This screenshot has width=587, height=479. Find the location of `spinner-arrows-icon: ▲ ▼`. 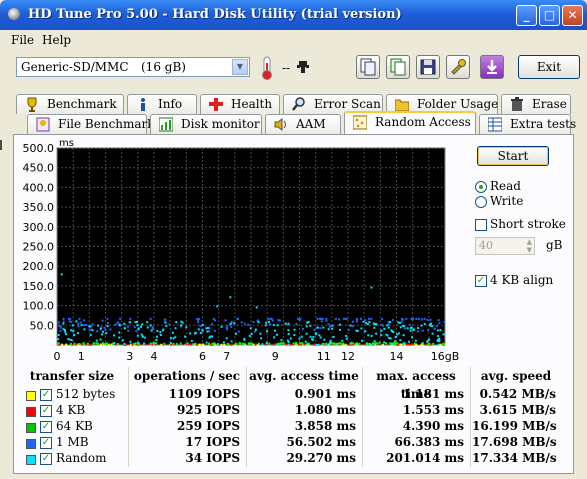

spinner-arrows-icon: ▲ ▼ is located at coordinates (529, 246).